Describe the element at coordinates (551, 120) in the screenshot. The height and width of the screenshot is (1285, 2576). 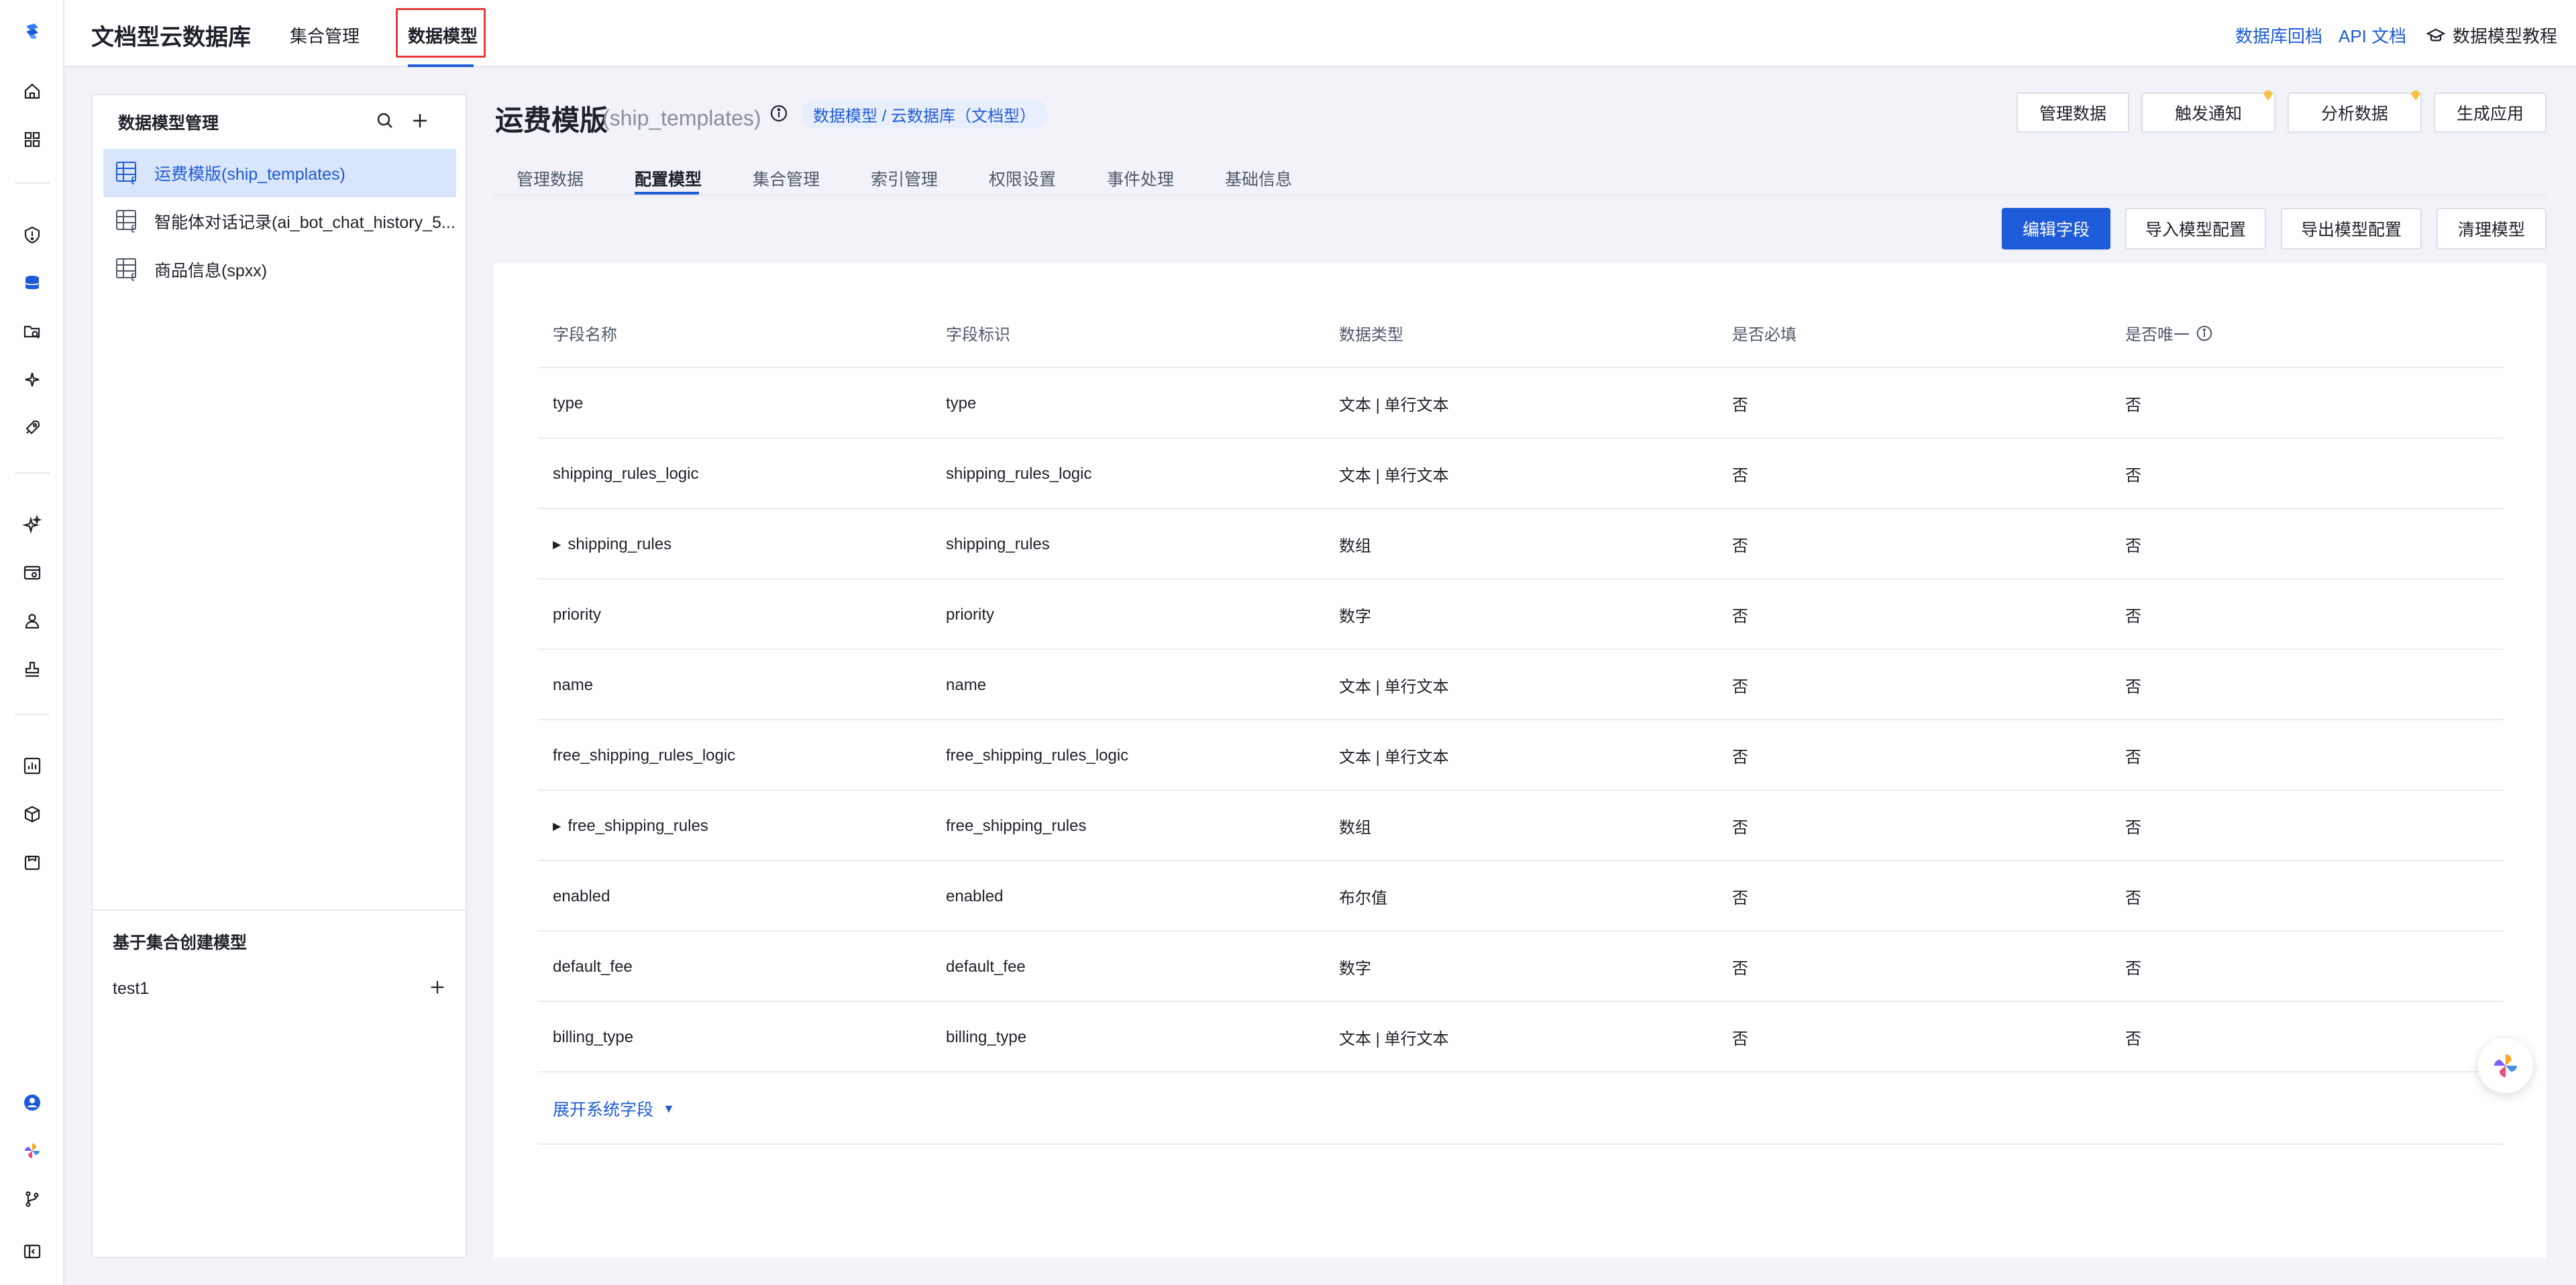
I see `model-title: 运费模版` at that location.